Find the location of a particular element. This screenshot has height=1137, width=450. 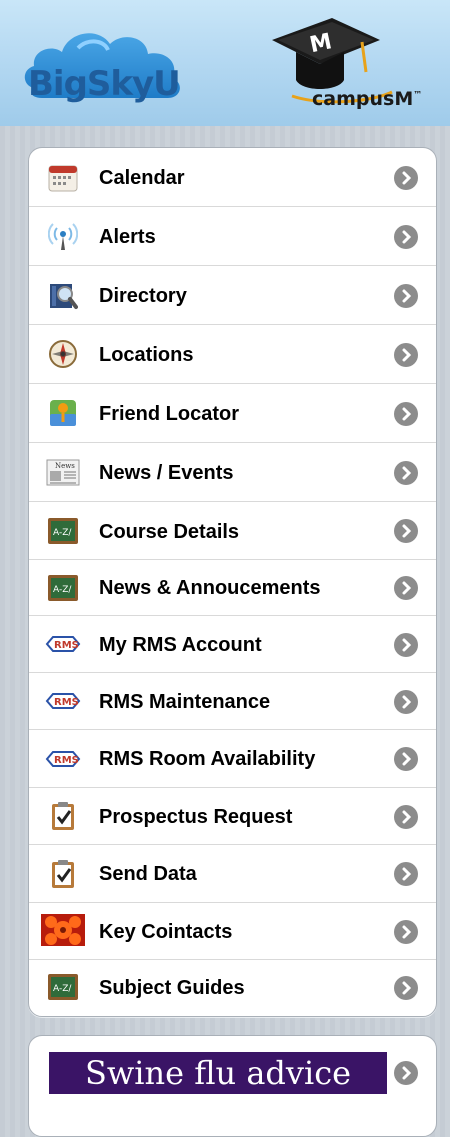

menu-item-rms-maintenance: RMS RMS Maintenance is located at coordinates (232, 701).